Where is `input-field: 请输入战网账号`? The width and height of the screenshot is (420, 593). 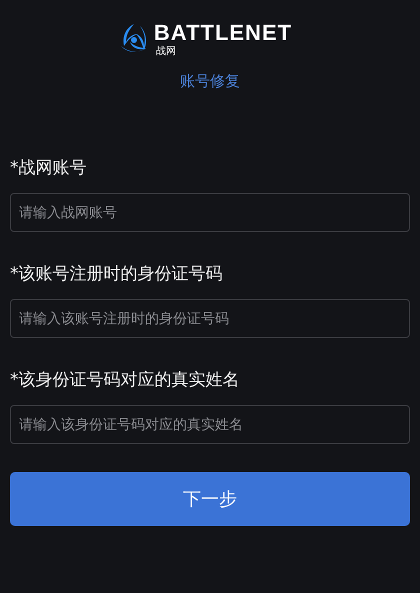 input-field: 请输入战网账号 is located at coordinates (210, 212).